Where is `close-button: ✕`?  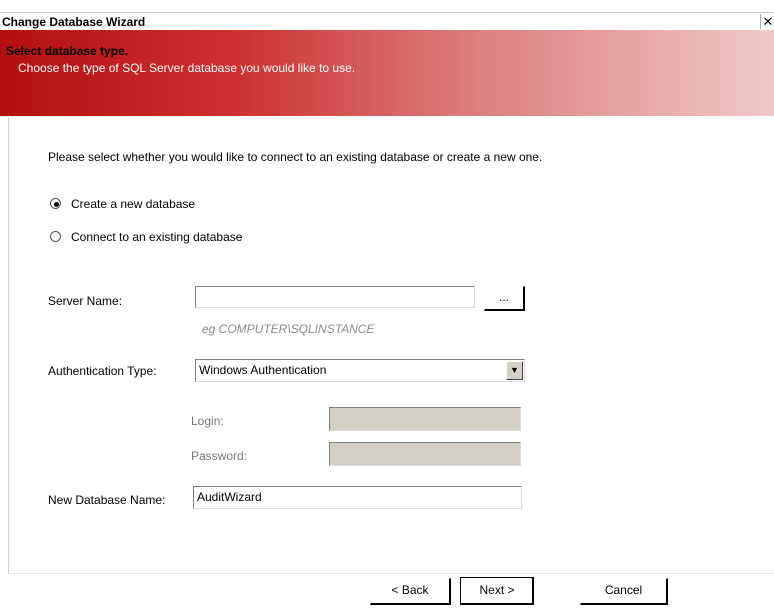 close-button: ✕ is located at coordinates (767, 21).